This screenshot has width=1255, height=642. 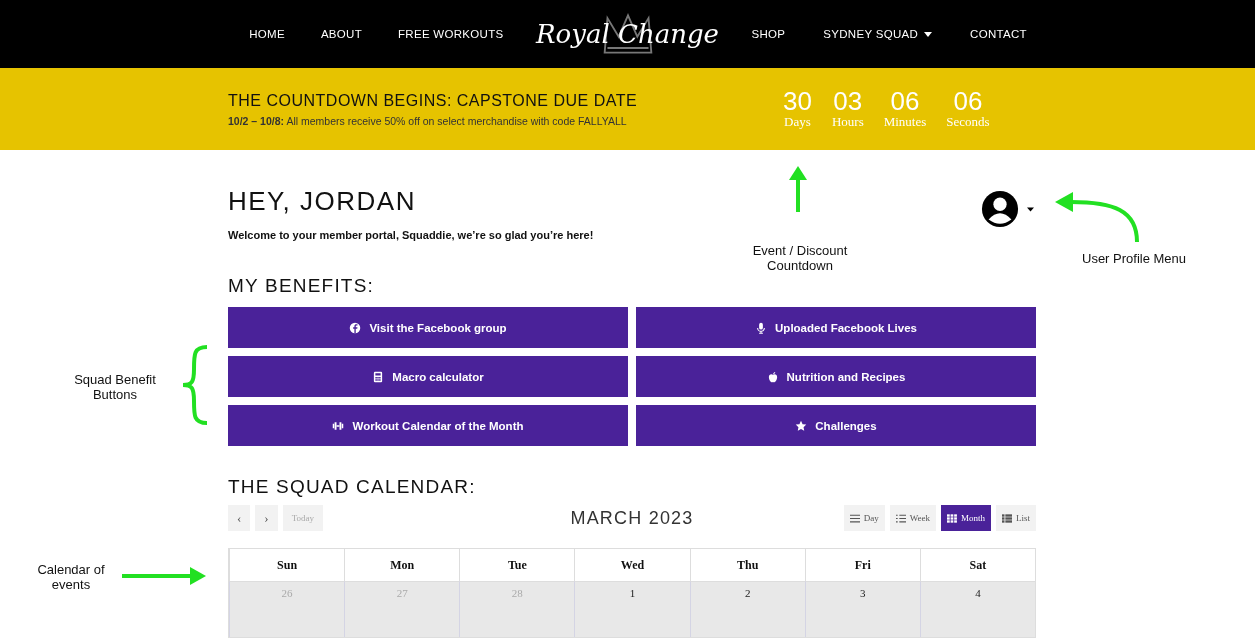 I want to click on nav-link: SYDNEY SQUAD, so click(x=878, y=34).